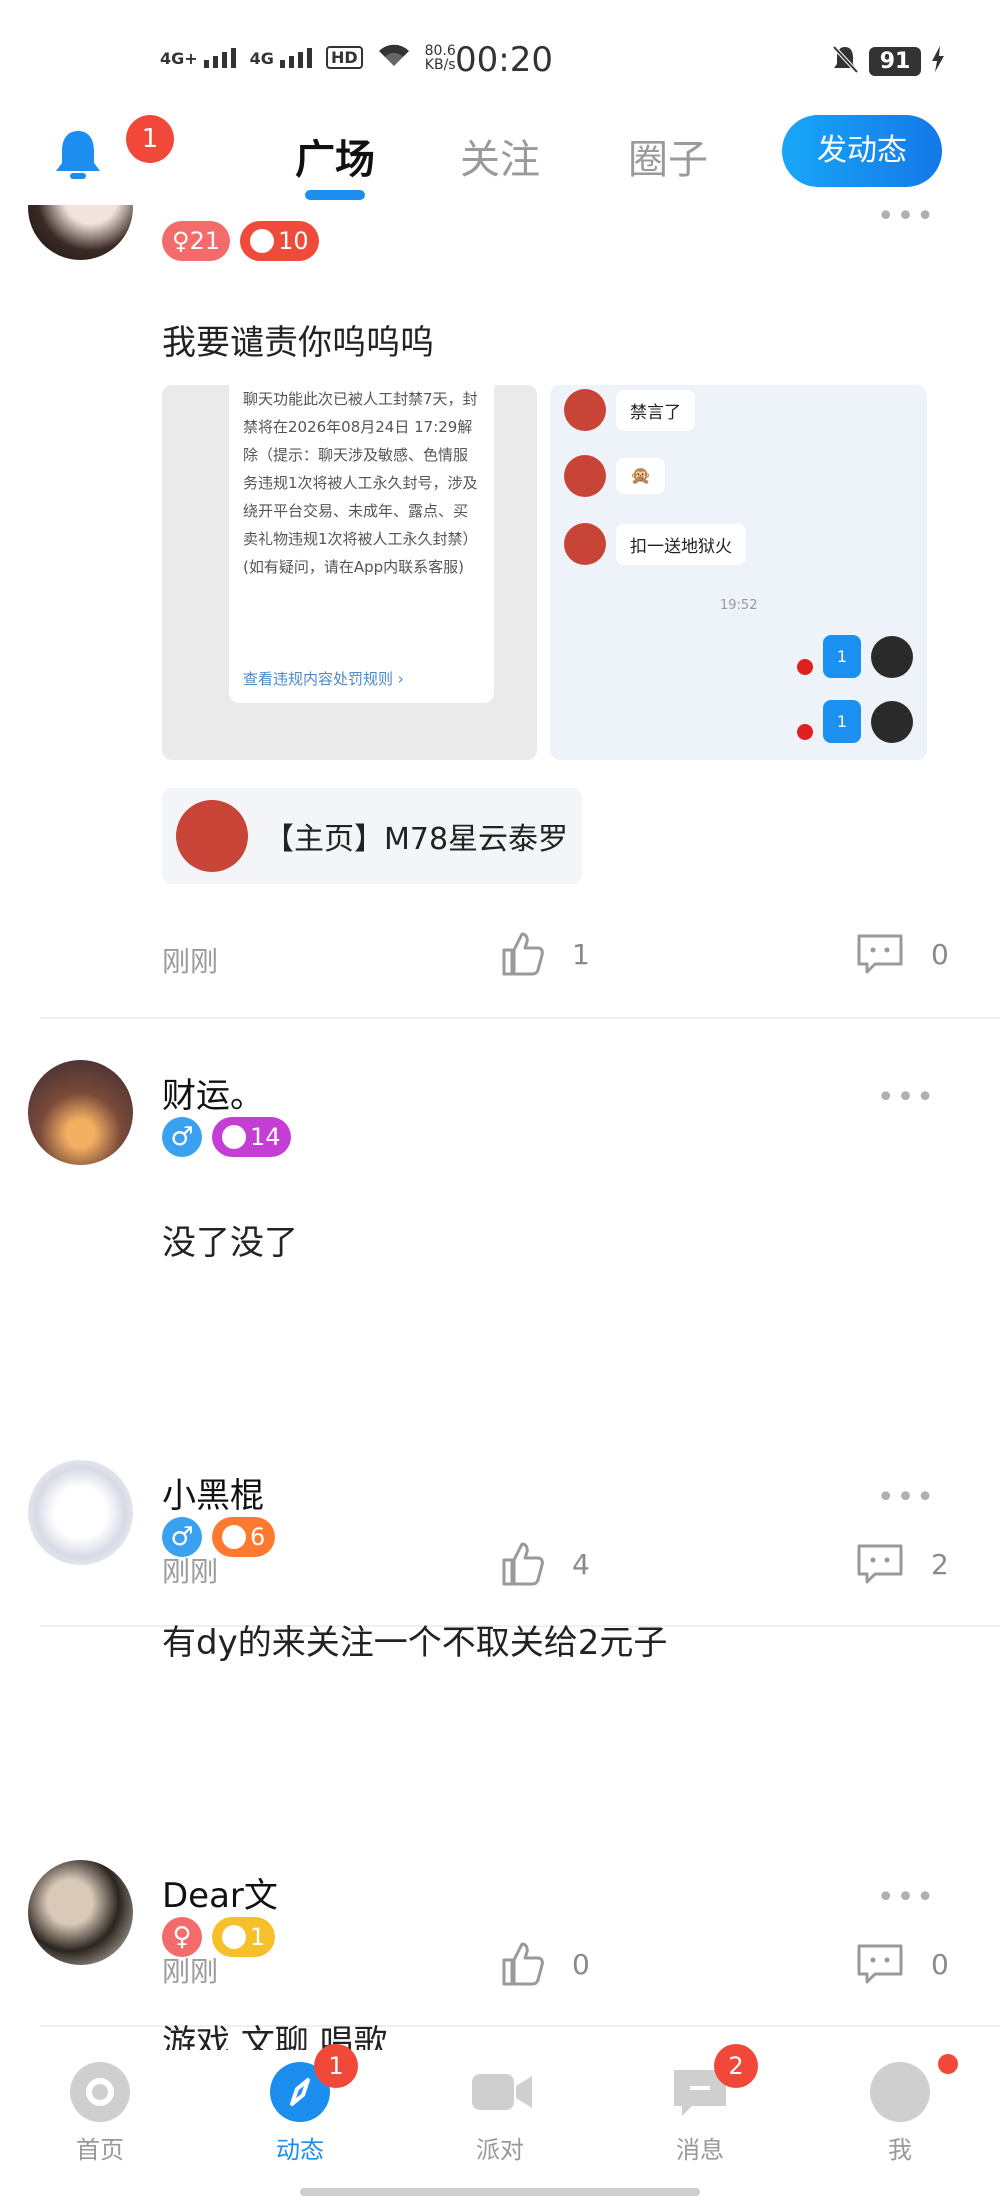  What do you see at coordinates (298, 343) in the screenshot?
I see `post-content: 我要谴责你呜呜呜` at bounding box center [298, 343].